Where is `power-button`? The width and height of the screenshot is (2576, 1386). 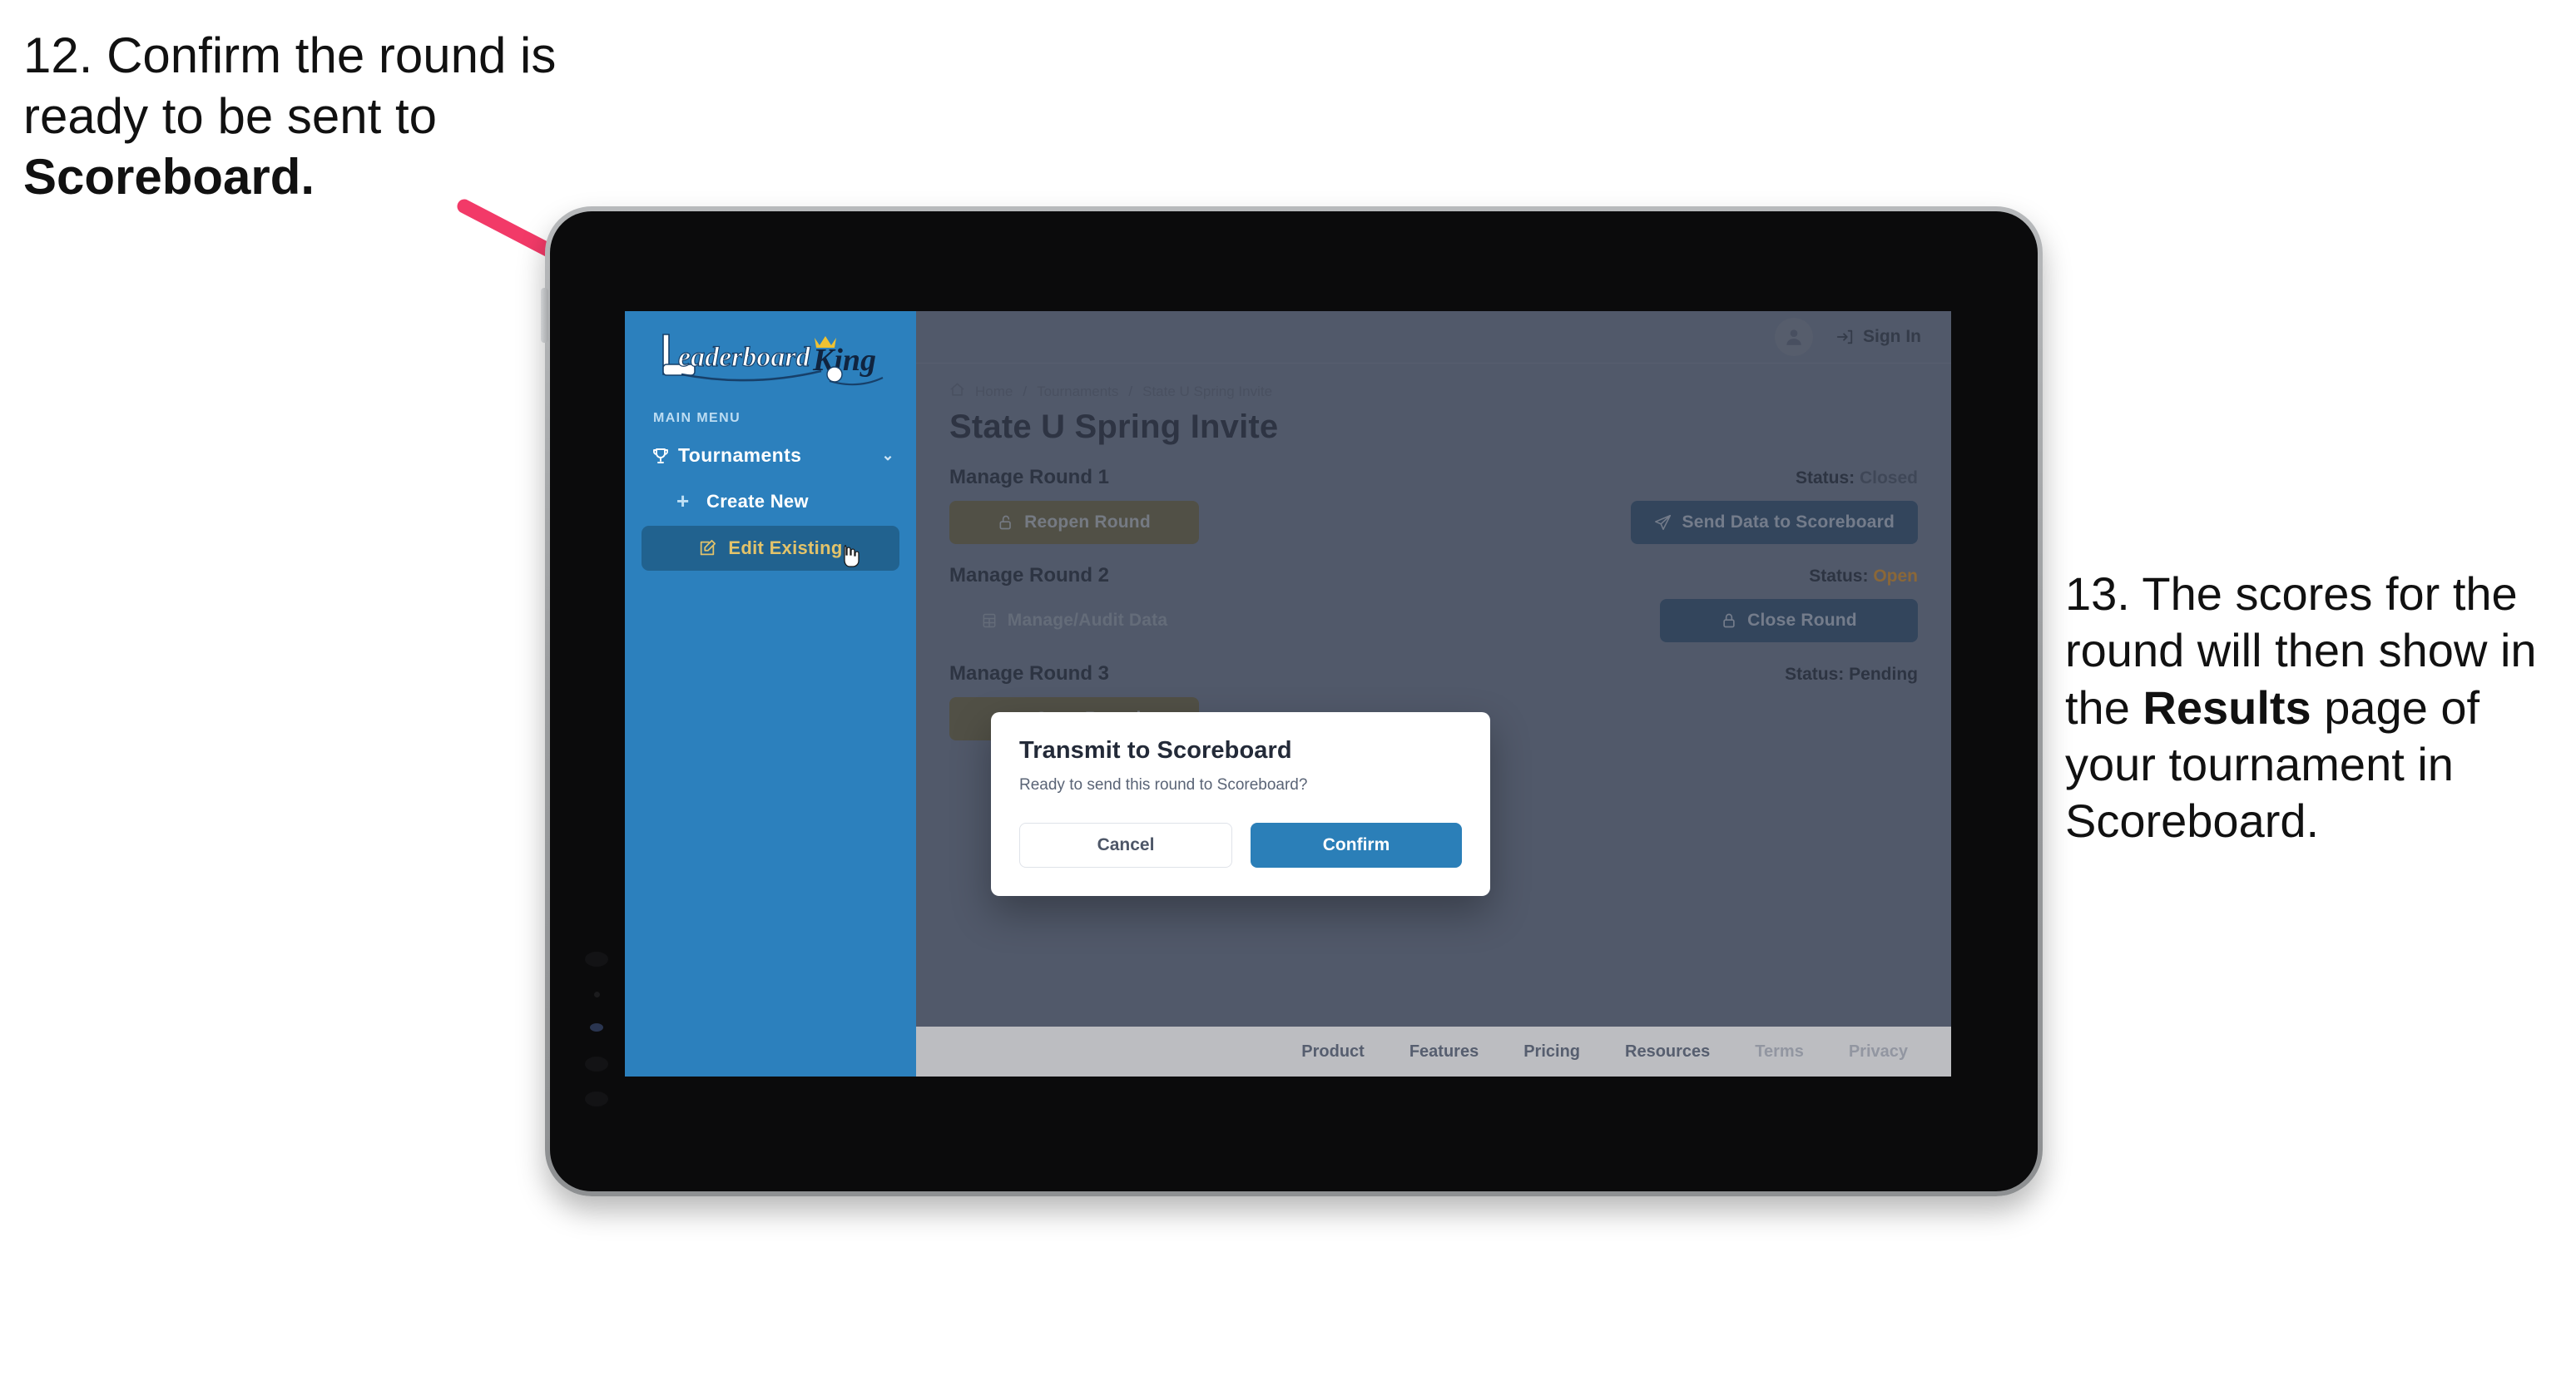
power-button is located at coordinates (544, 315).